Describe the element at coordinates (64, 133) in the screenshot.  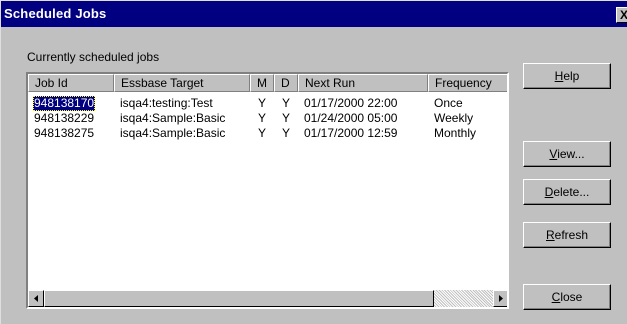
I see `job-id-cell: 948138275` at that location.